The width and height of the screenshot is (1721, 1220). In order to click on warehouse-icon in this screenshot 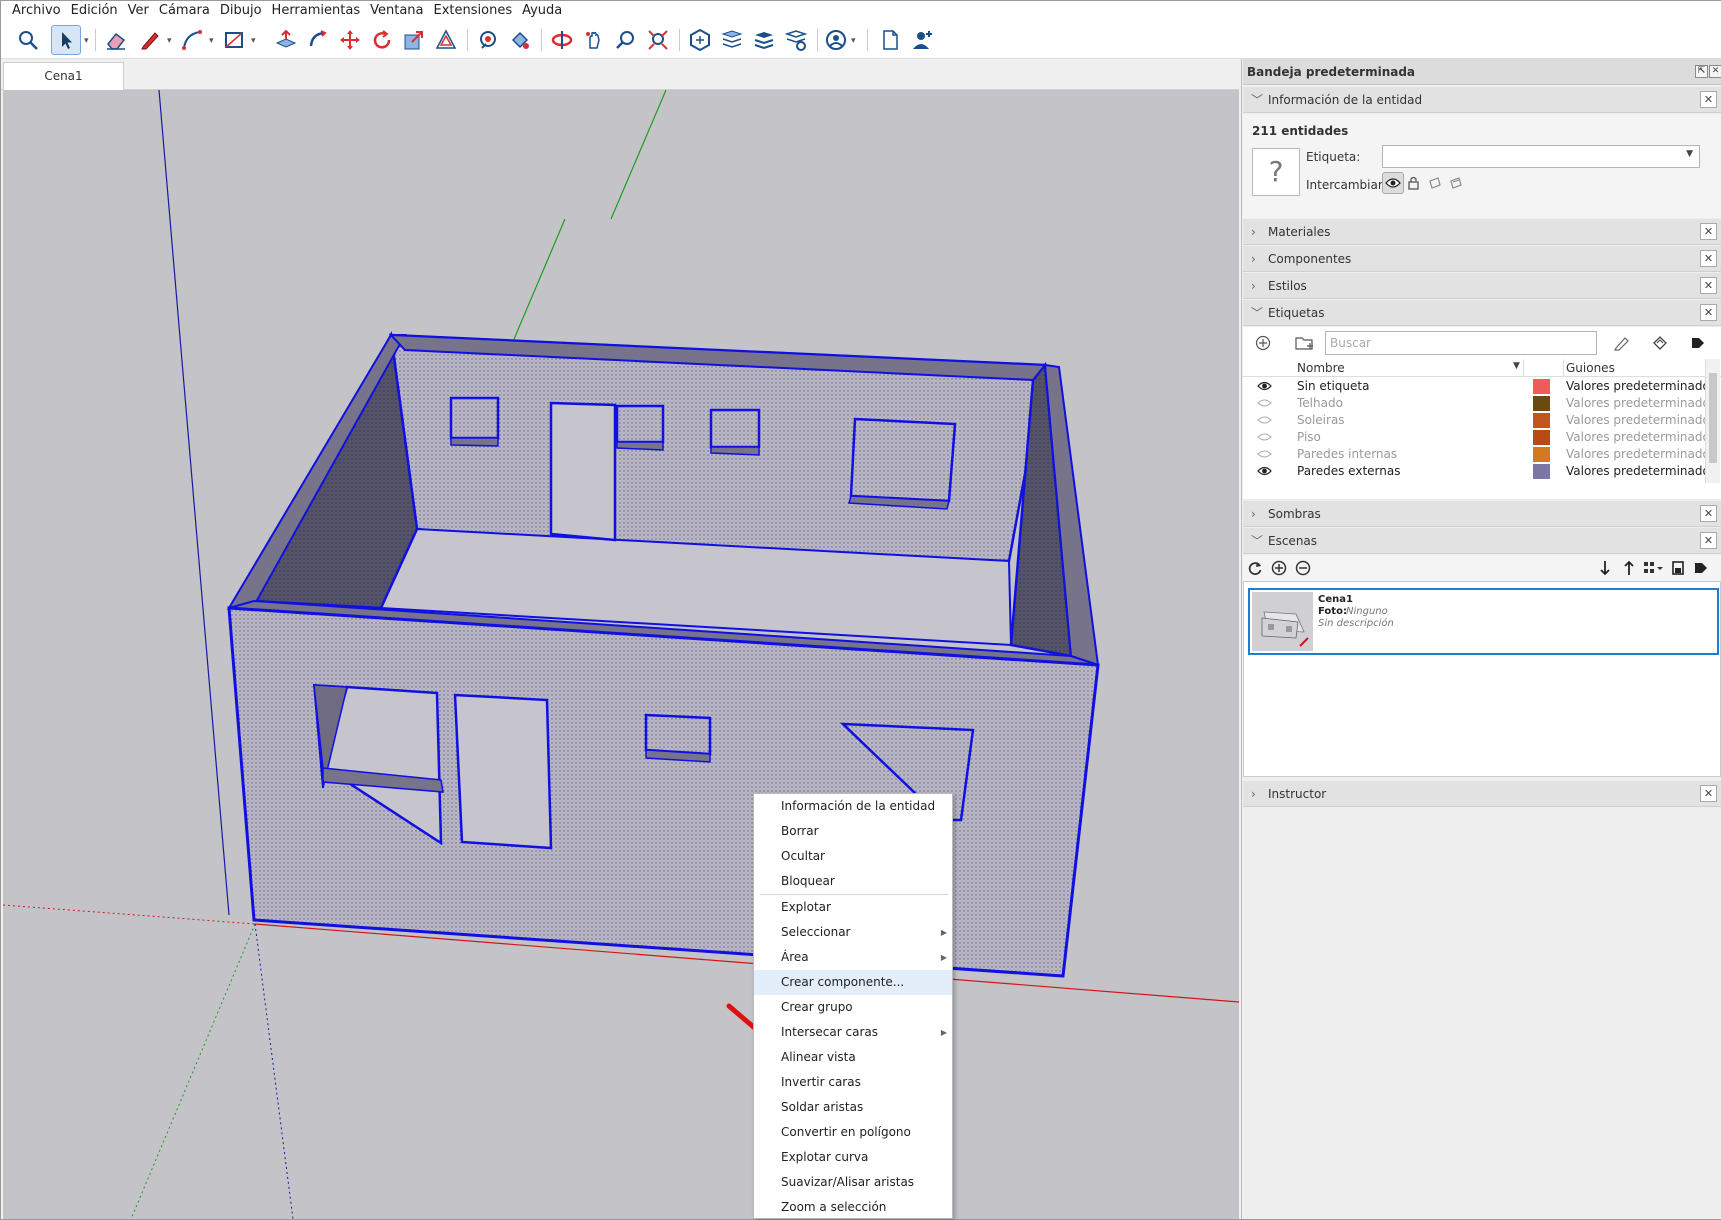, I will do `click(700, 40)`.